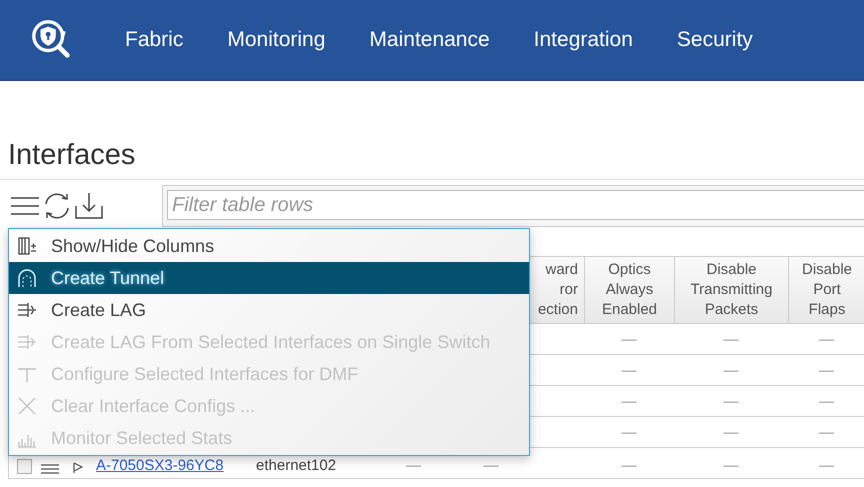 The width and height of the screenshot is (864, 487). I want to click on close-icon, so click(27, 406).